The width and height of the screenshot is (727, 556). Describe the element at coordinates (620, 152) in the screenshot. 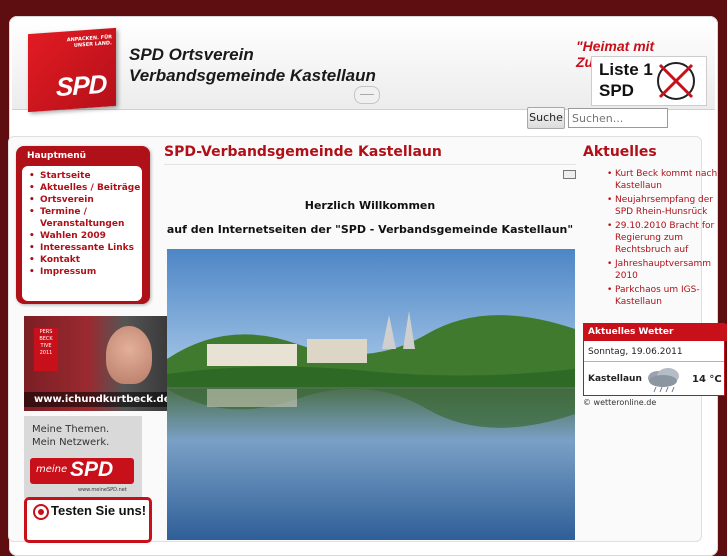

I see `aktuelles-title: Aktuelles` at that location.